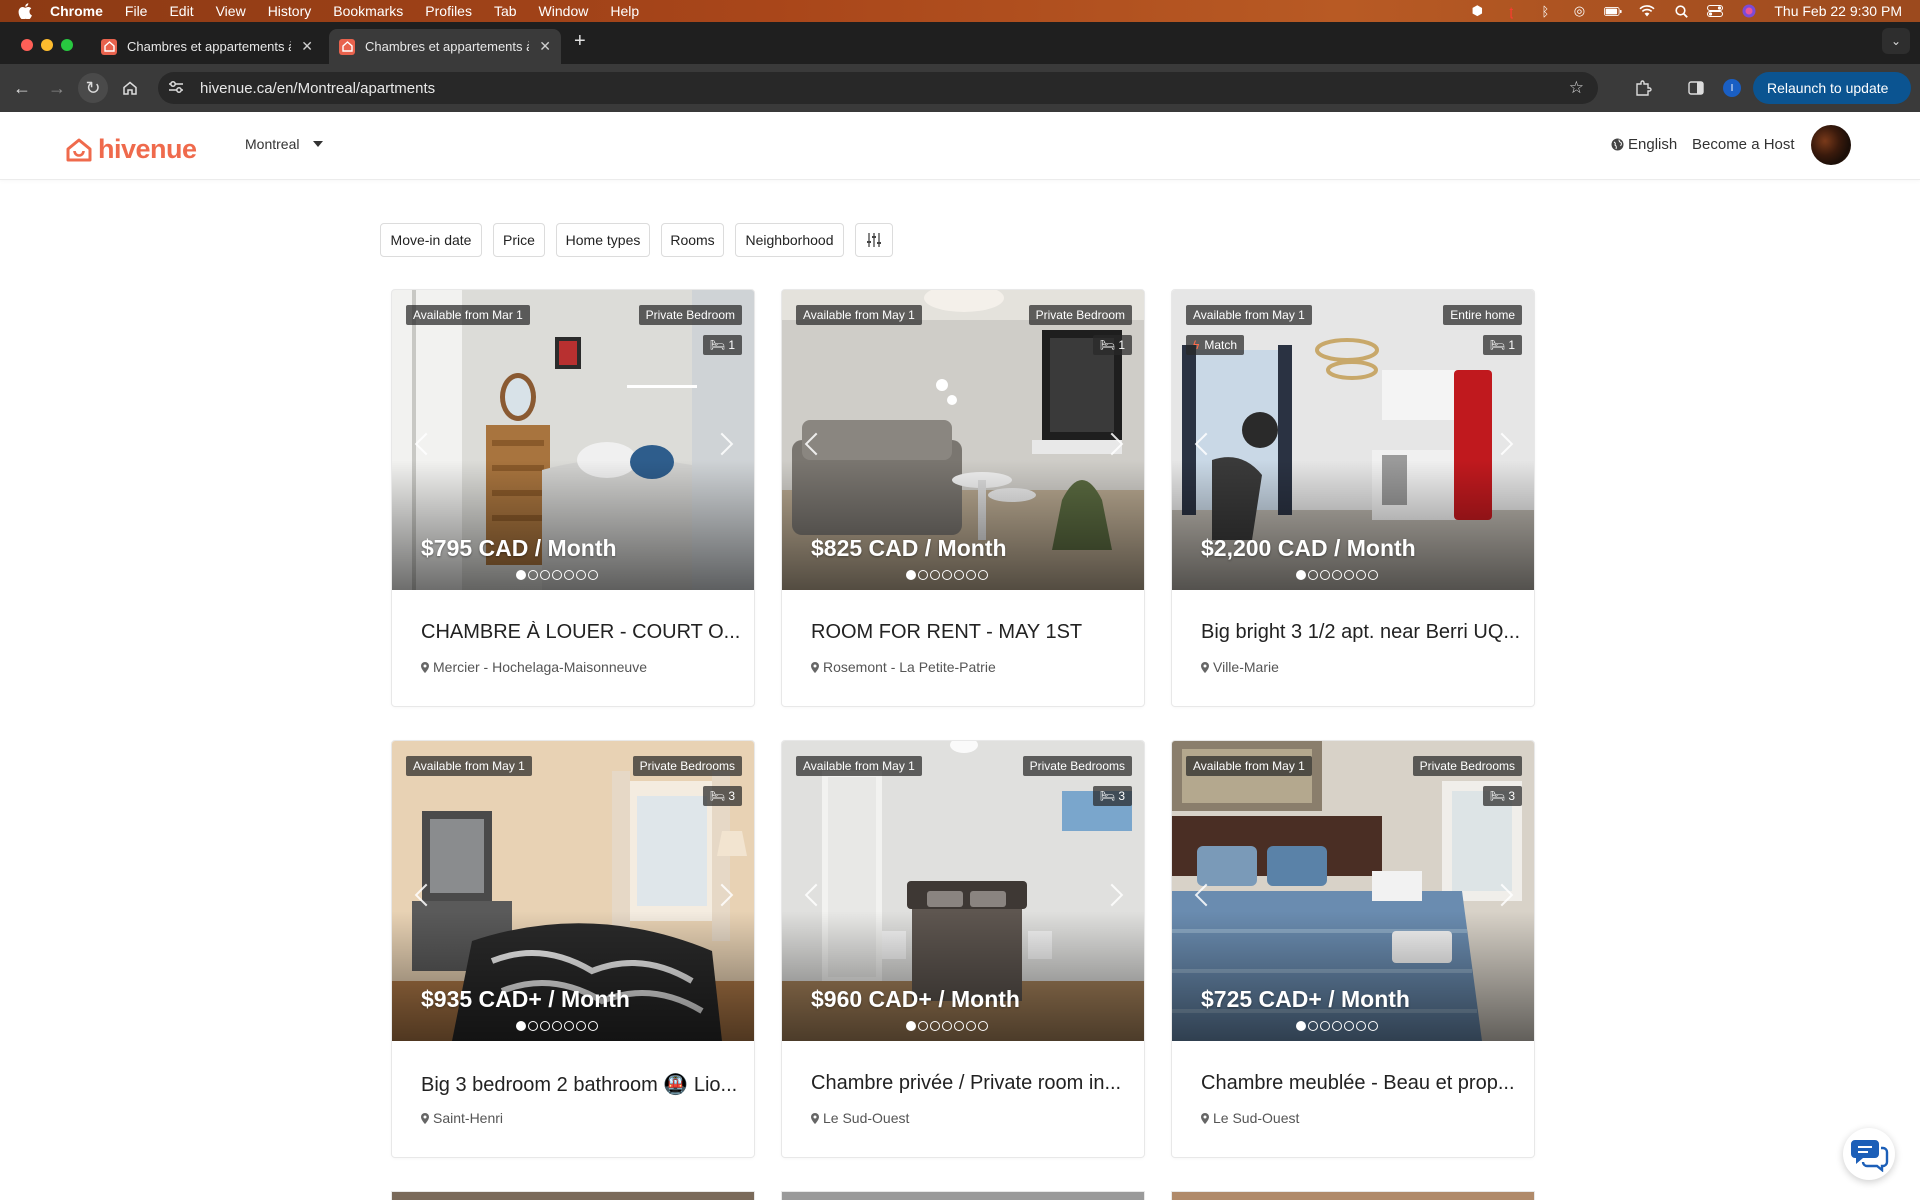 Image resolution: width=1920 pixels, height=1200 pixels. What do you see at coordinates (519, 240) in the screenshot?
I see `filter-price: Price` at bounding box center [519, 240].